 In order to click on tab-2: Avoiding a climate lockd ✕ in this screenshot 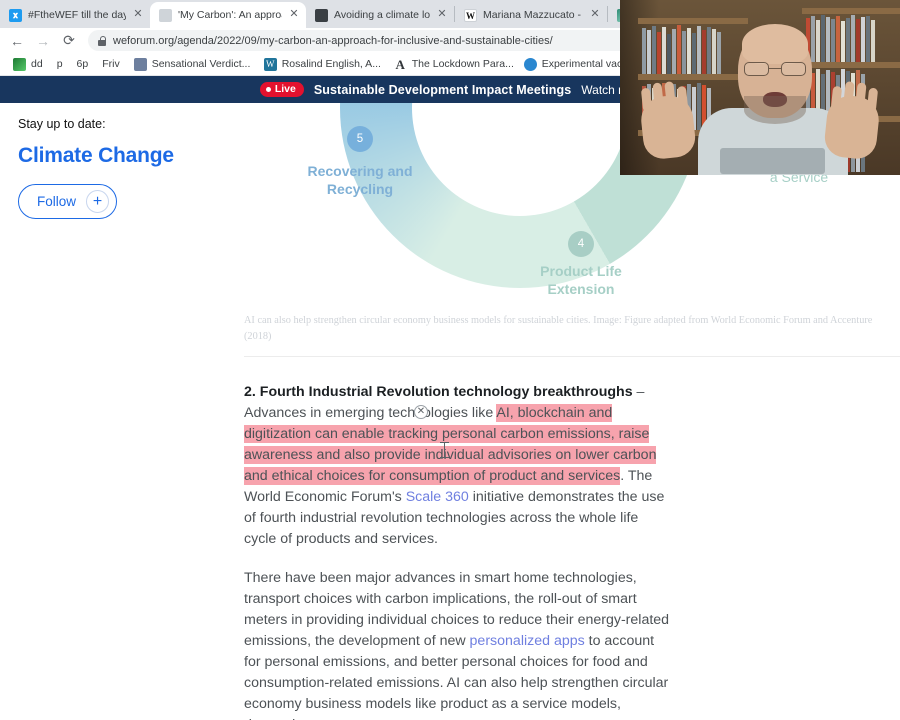, I will do `click(380, 15)`.